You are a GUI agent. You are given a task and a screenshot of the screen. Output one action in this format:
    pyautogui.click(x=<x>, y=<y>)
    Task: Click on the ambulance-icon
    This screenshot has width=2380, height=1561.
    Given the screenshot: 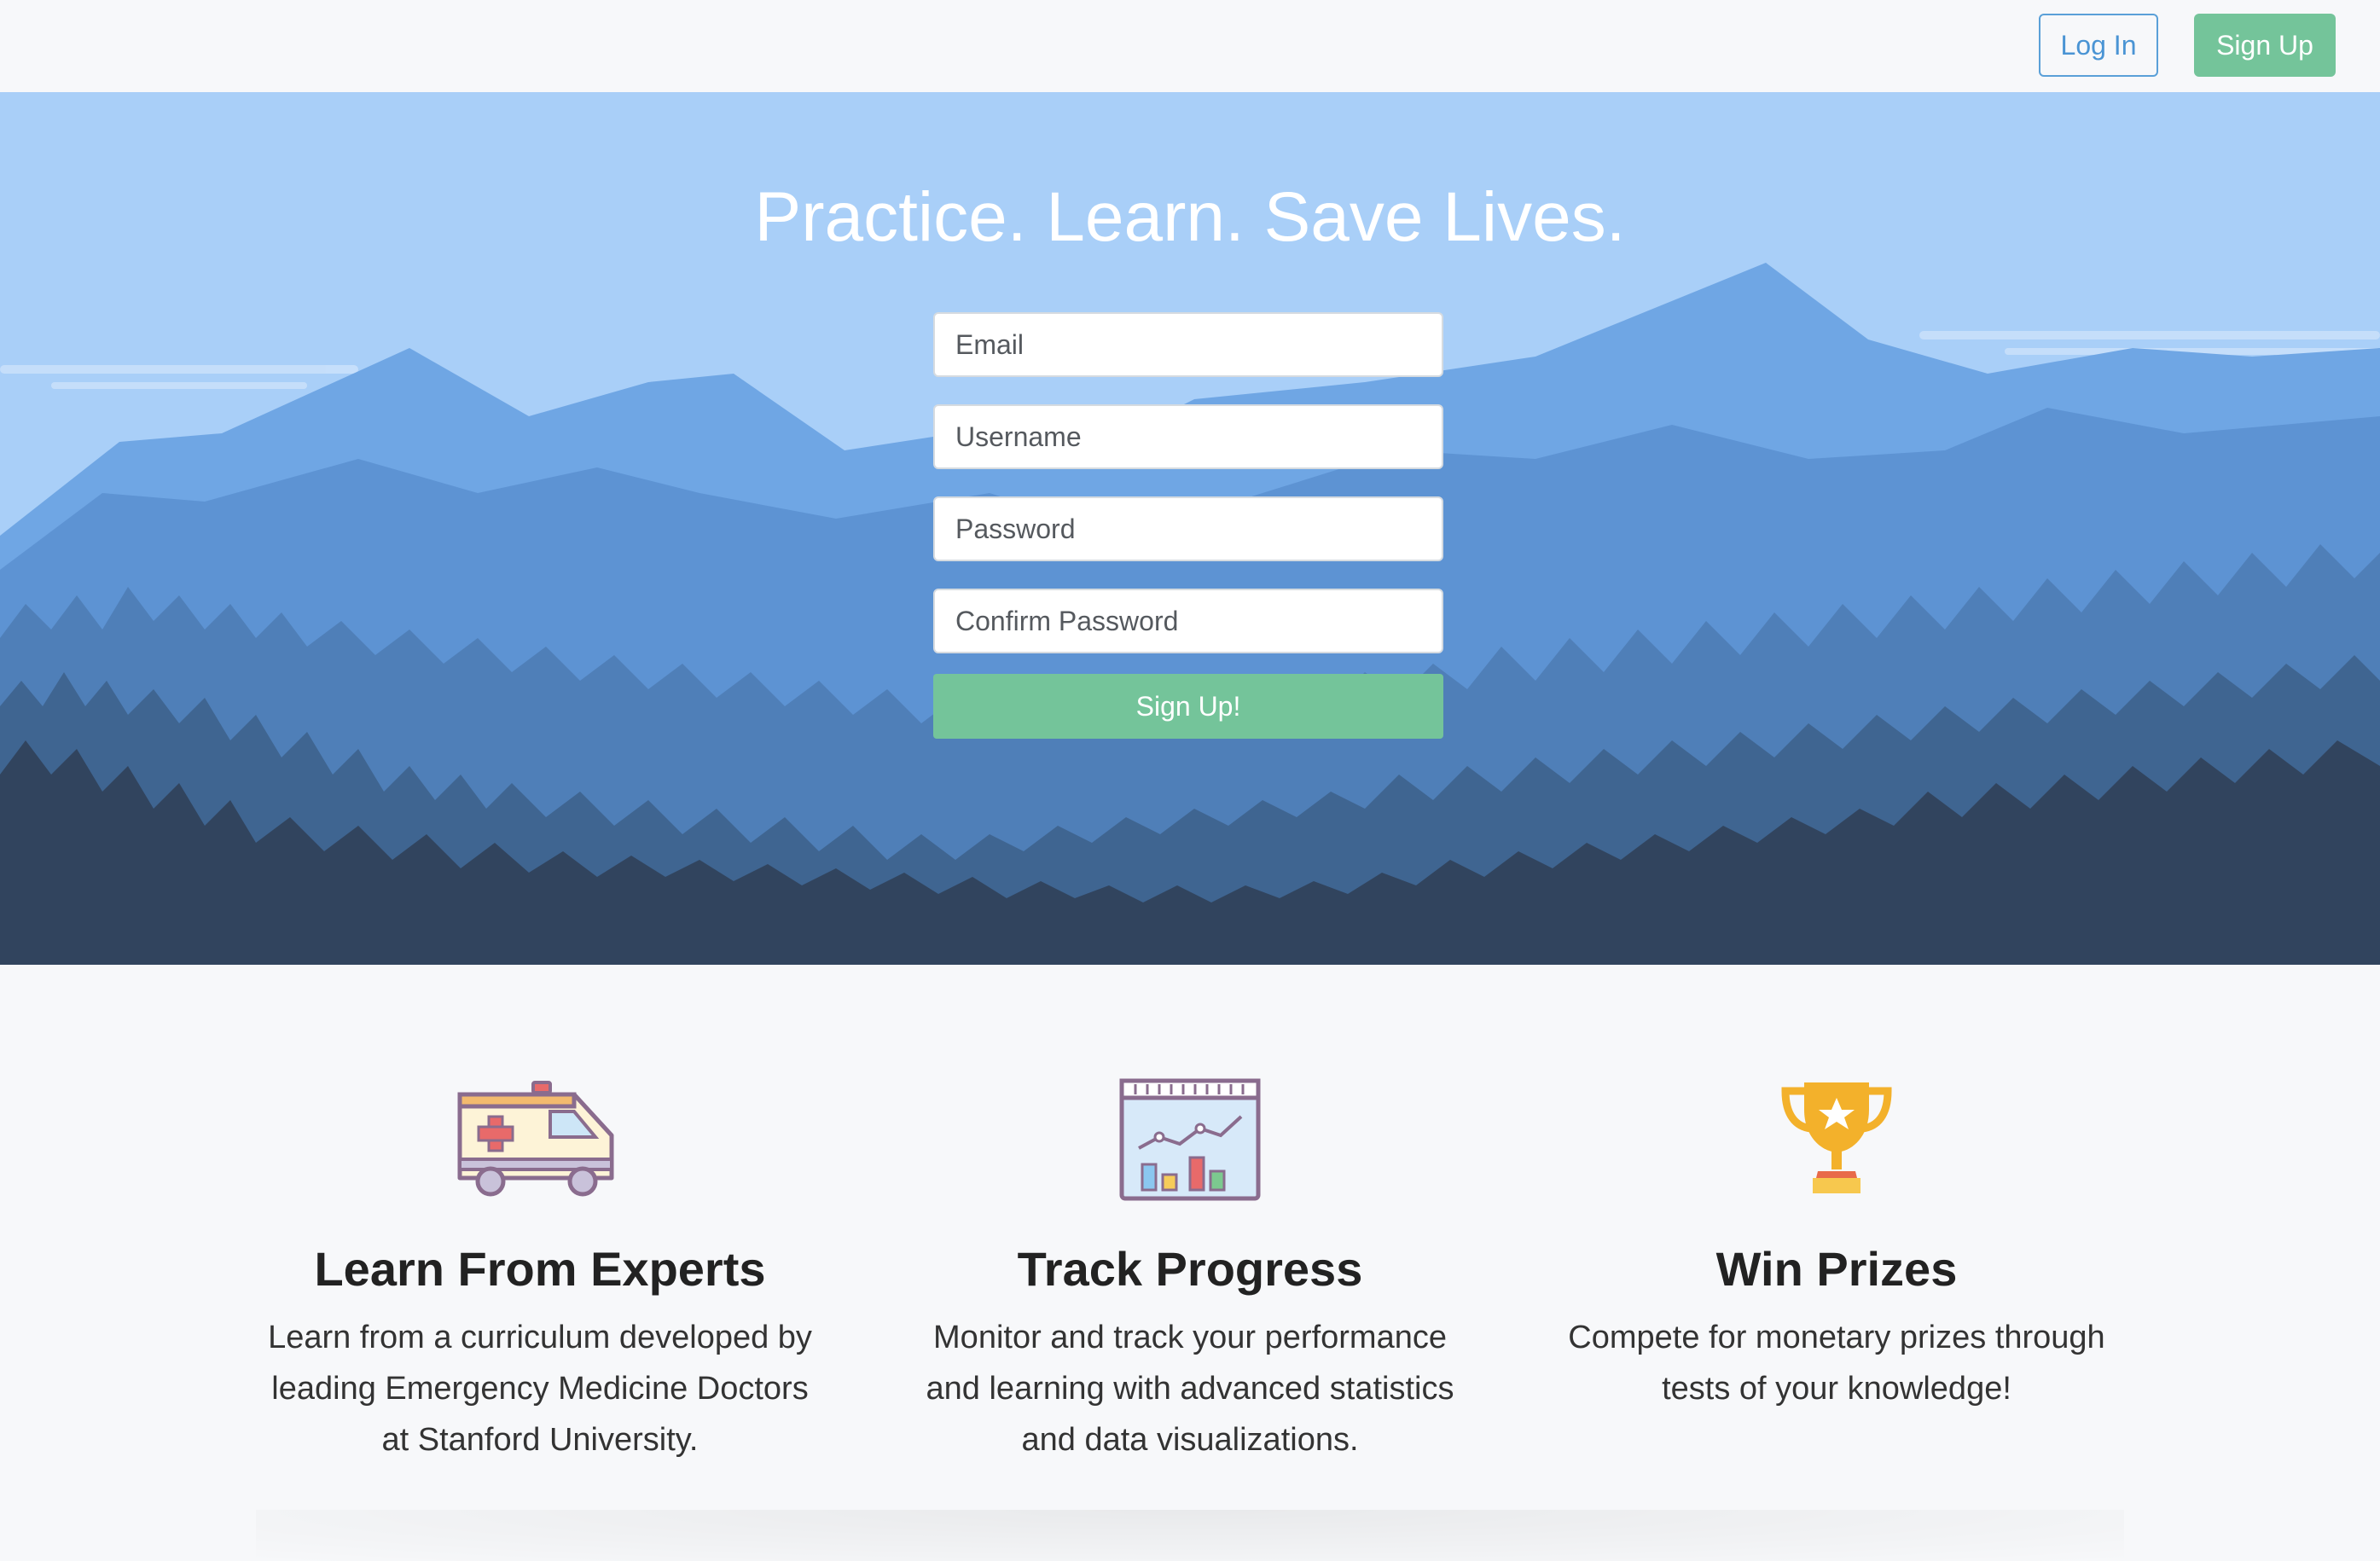 What is the action you would take?
    pyautogui.click(x=535, y=1139)
    